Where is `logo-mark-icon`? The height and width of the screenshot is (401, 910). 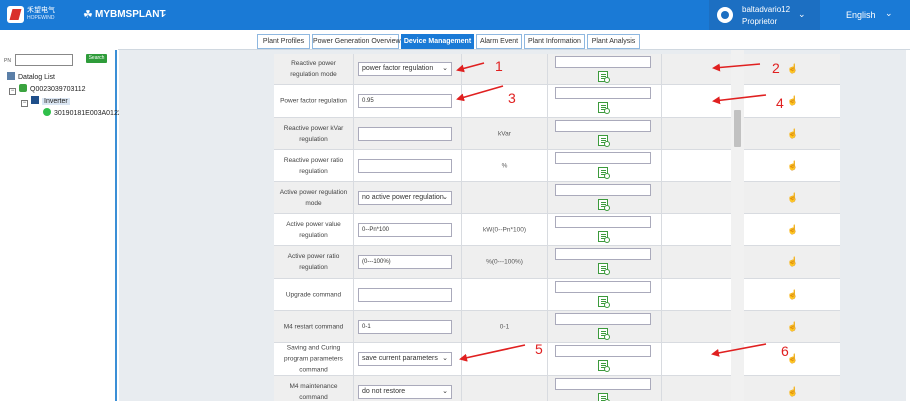
logo-mark-icon is located at coordinates (15, 14).